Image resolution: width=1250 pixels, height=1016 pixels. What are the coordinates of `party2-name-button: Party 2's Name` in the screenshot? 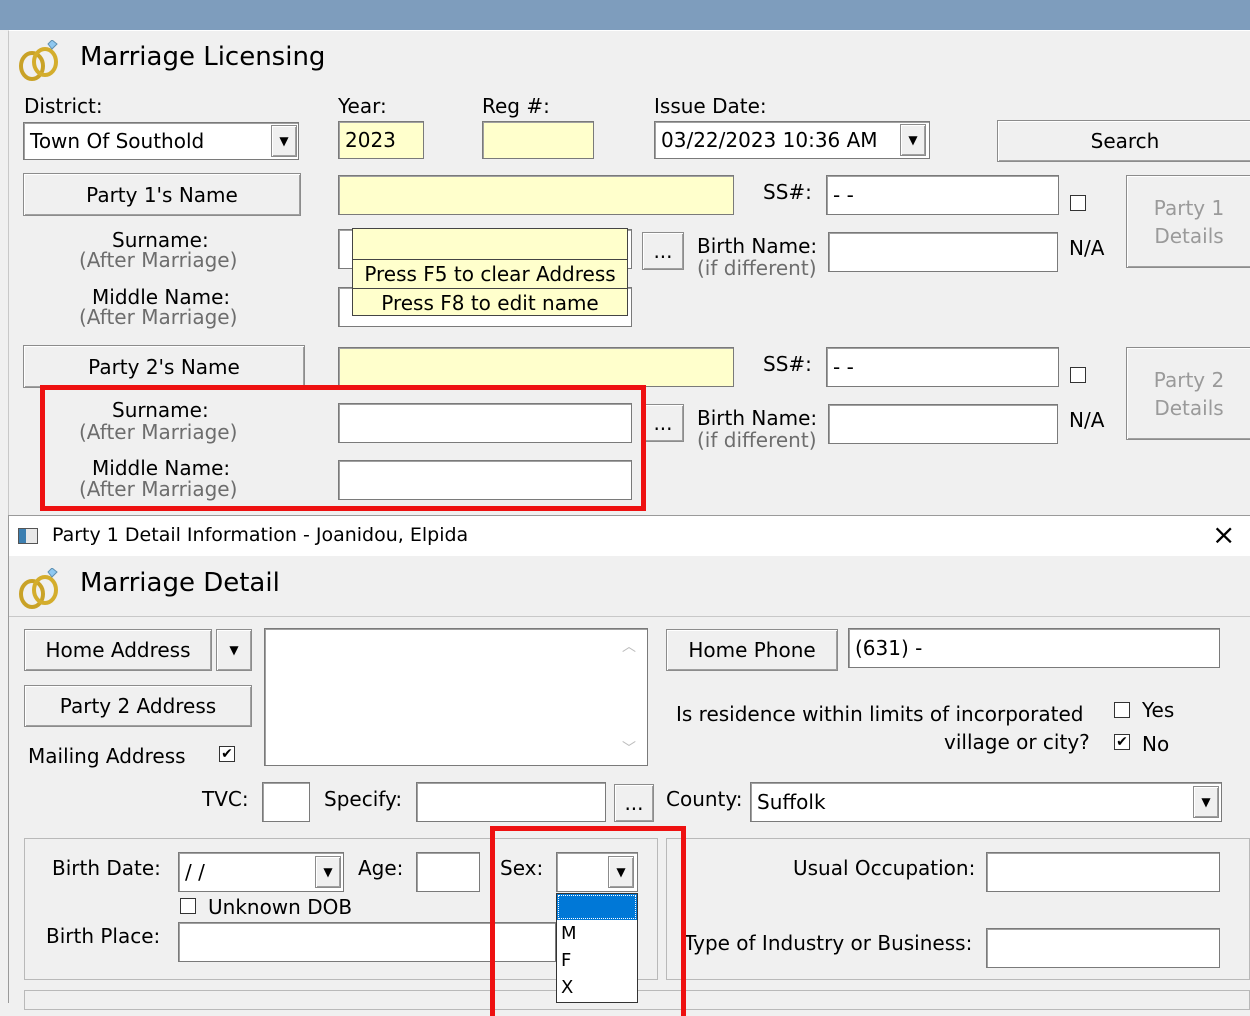 It's located at (164, 366).